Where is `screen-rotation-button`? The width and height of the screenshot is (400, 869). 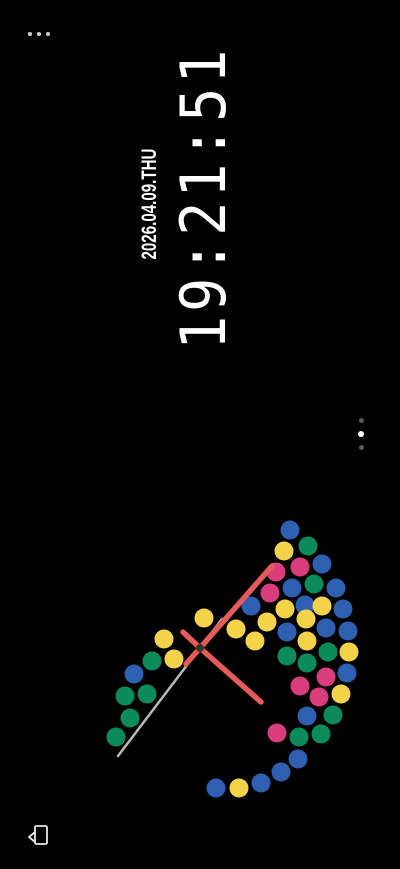
screen-rotation-button is located at coordinates (39, 835).